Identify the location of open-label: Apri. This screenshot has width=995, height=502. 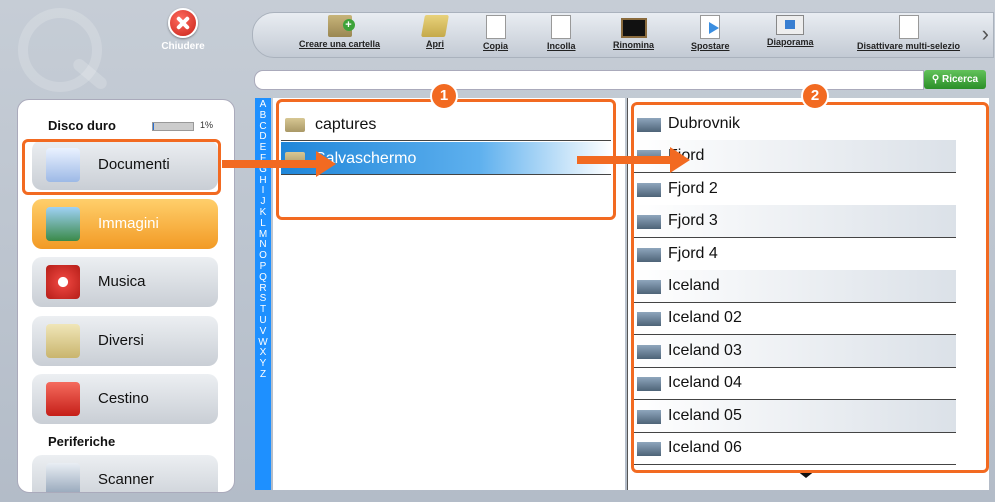
(435, 44).